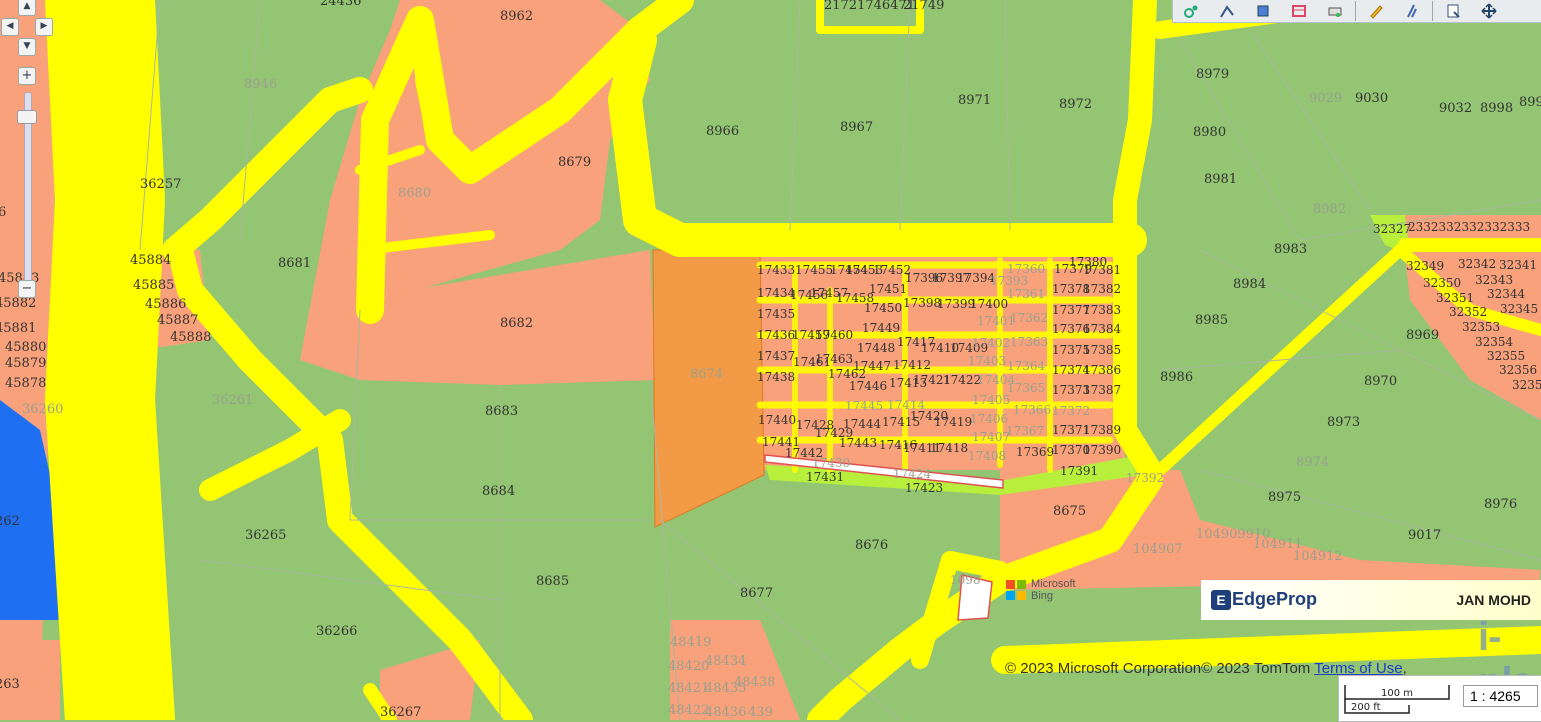 This screenshot has width=1541, height=722. Describe the element at coordinates (1335, 11) in the screenshot. I see `print-icon` at that location.